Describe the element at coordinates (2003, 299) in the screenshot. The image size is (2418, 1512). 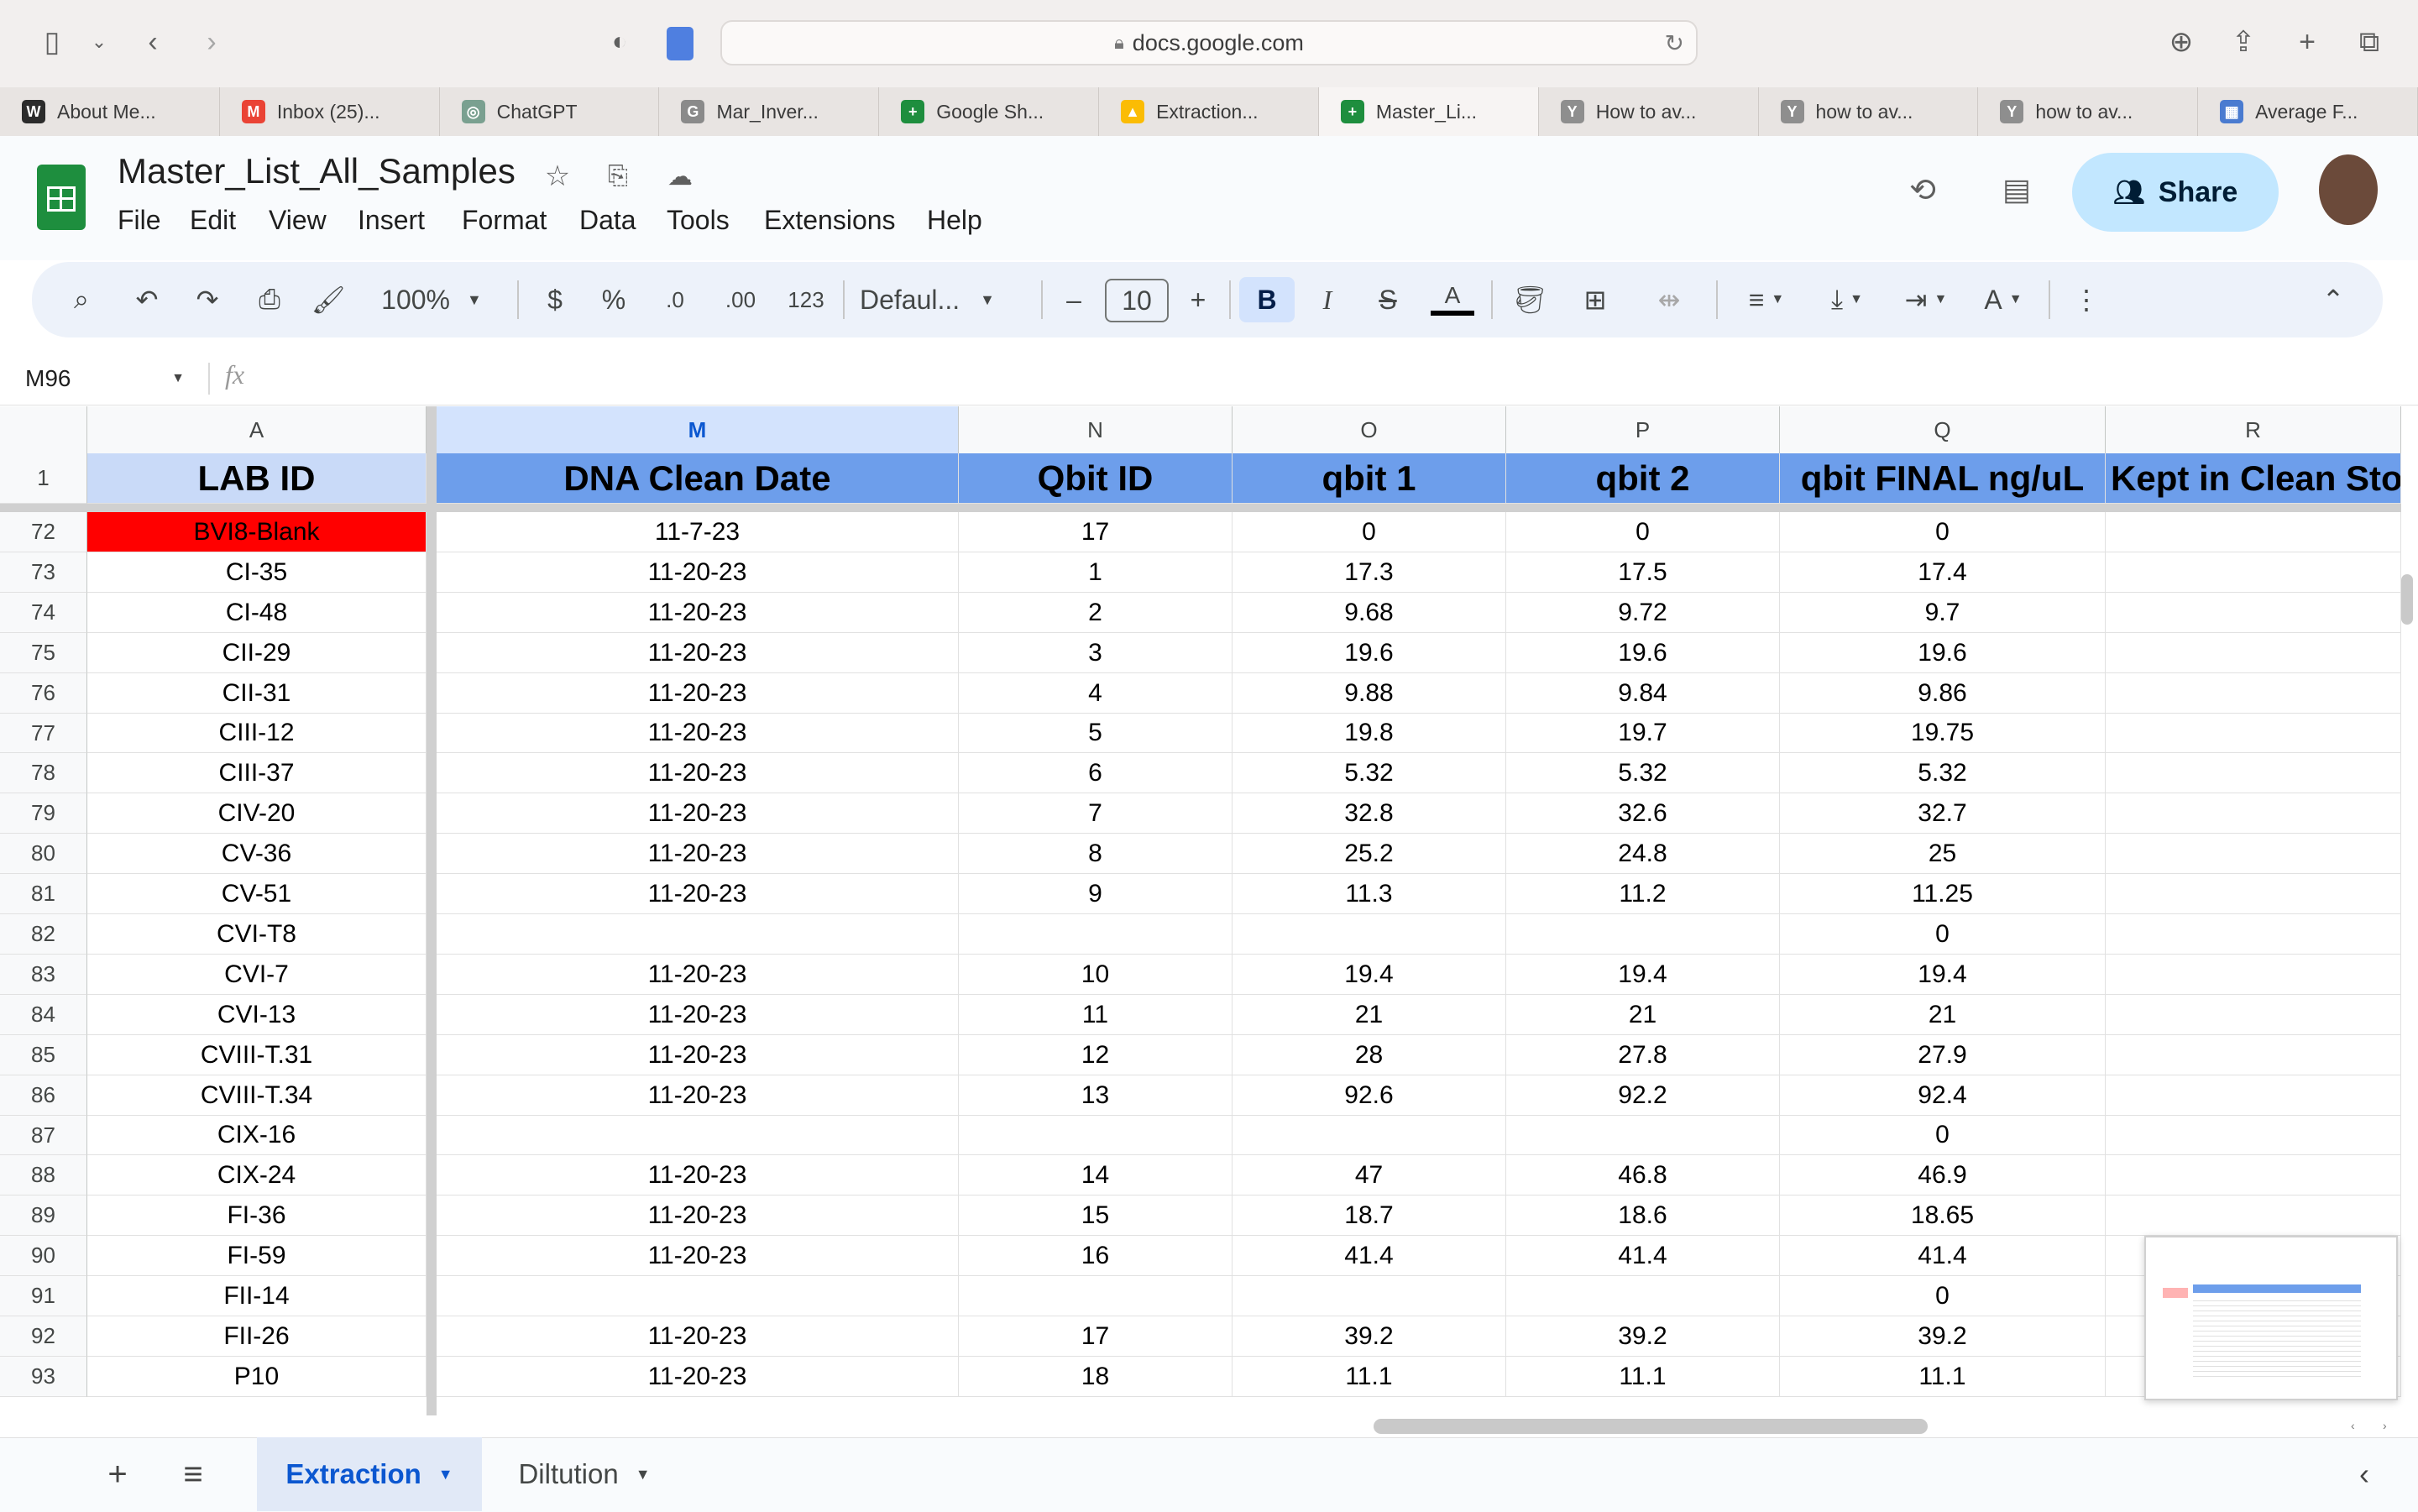
I see `text-rotation-icon: A ▼` at that location.